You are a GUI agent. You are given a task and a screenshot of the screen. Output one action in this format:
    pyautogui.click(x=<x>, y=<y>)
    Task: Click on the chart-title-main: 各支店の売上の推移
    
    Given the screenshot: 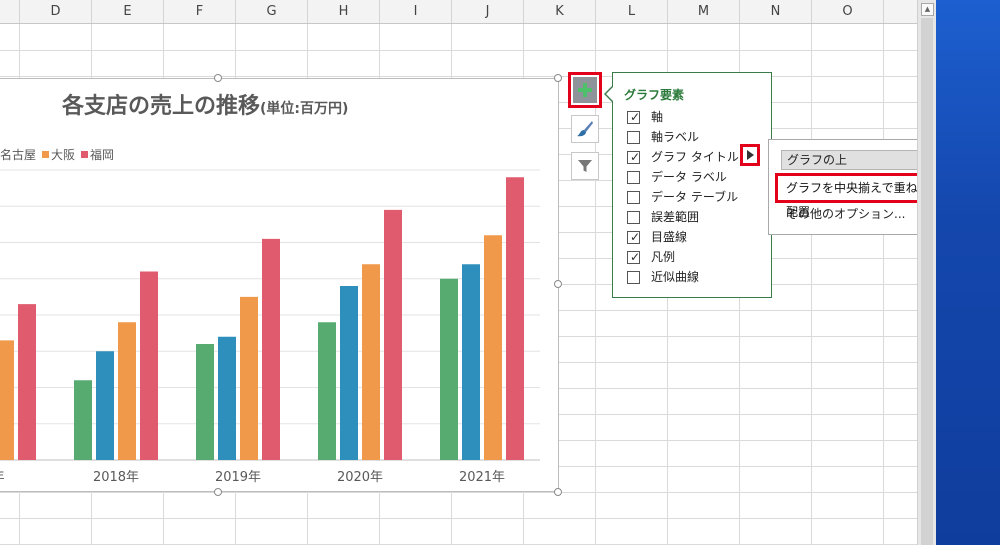 What is the action you would take?
    pyautogui.click(x=161, y=106)
    